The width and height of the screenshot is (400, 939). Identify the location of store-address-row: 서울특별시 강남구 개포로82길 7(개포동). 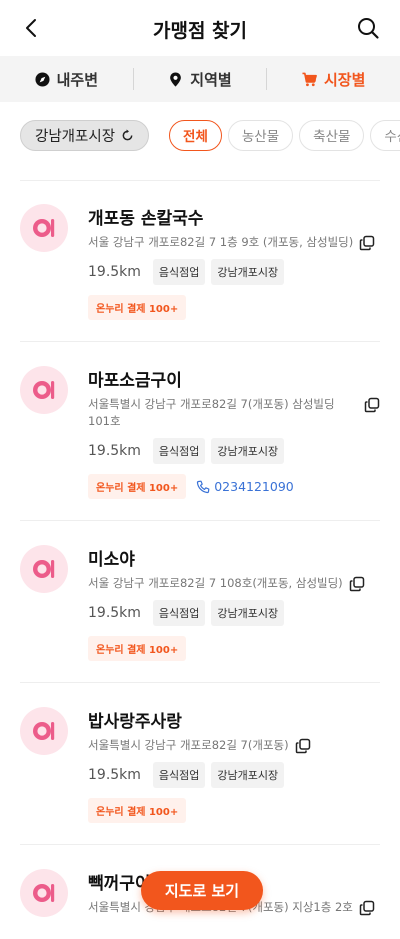
(234, 745).